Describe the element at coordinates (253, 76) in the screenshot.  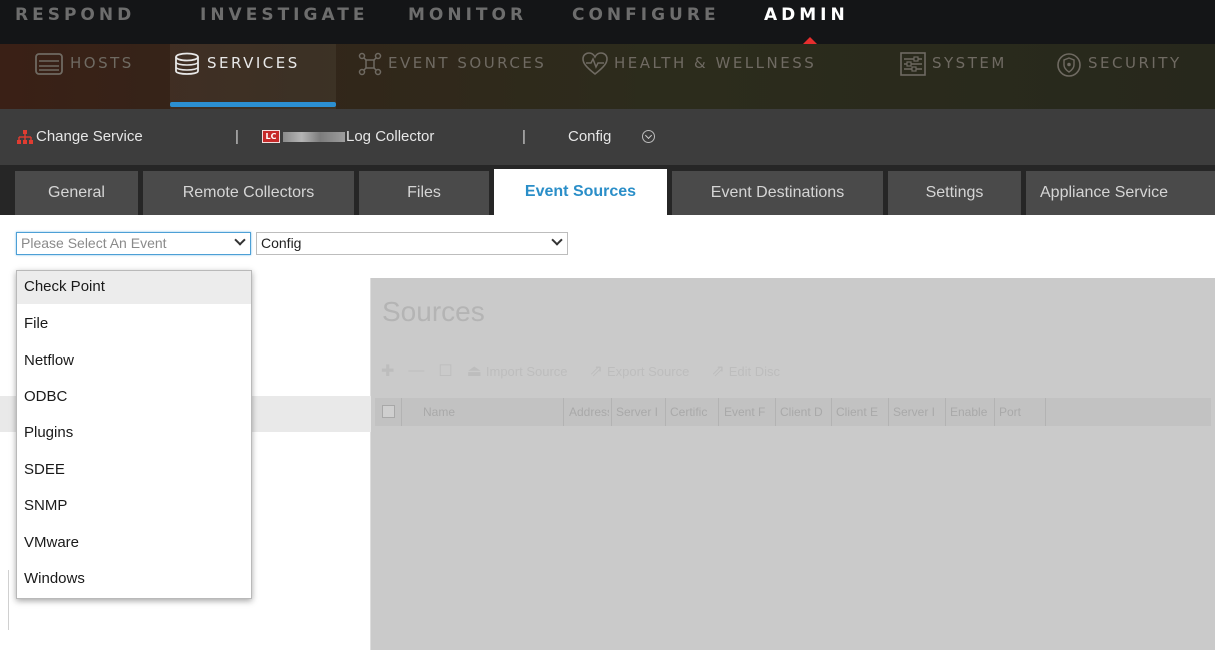
I see `subnav-services: SERVICES` at that location.